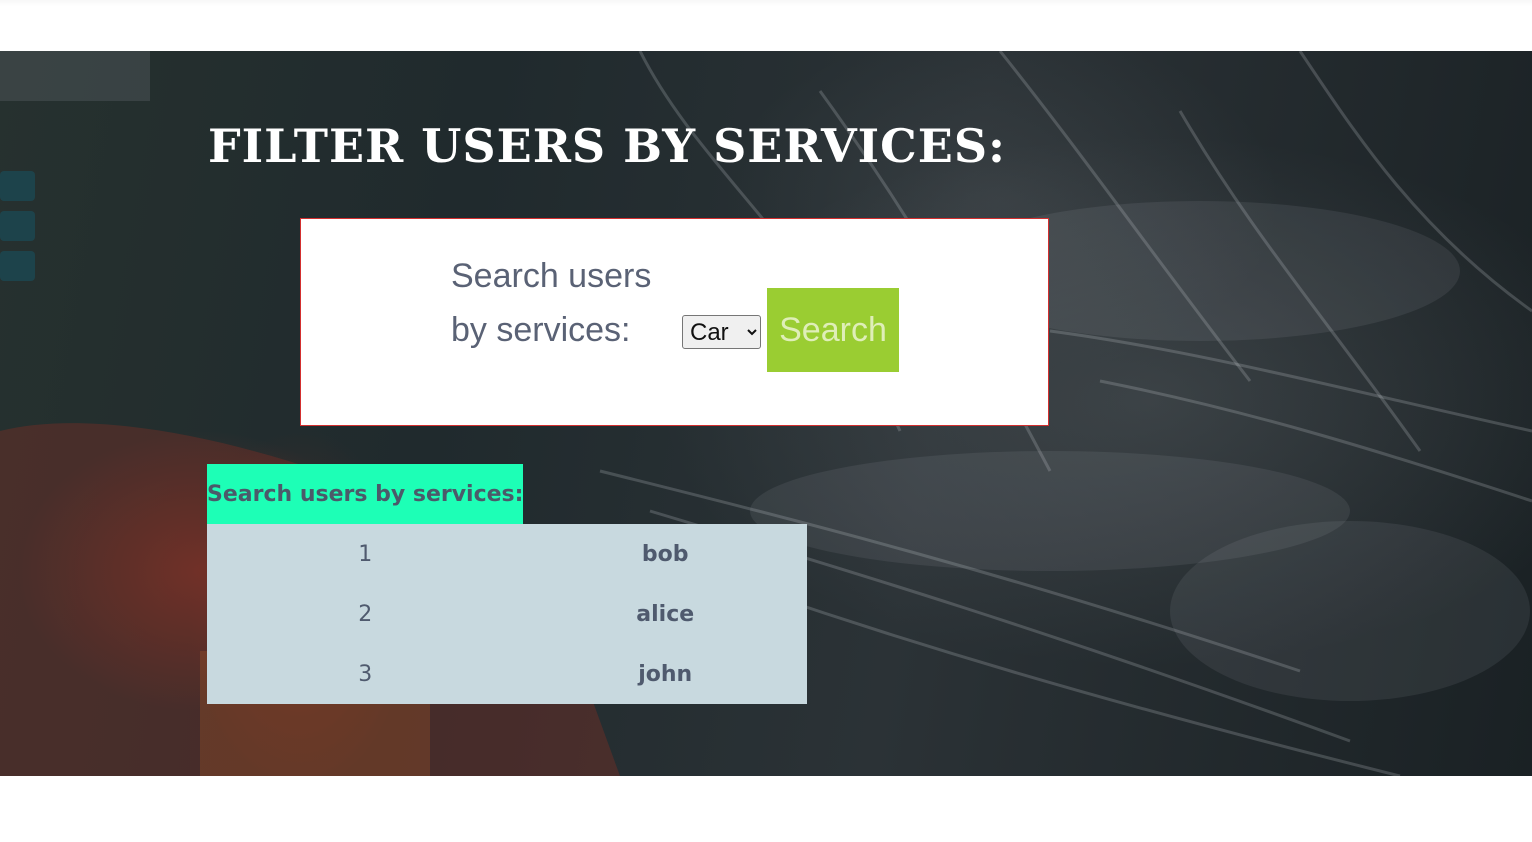  I want to click on service-select: Car, so click(721, 332).